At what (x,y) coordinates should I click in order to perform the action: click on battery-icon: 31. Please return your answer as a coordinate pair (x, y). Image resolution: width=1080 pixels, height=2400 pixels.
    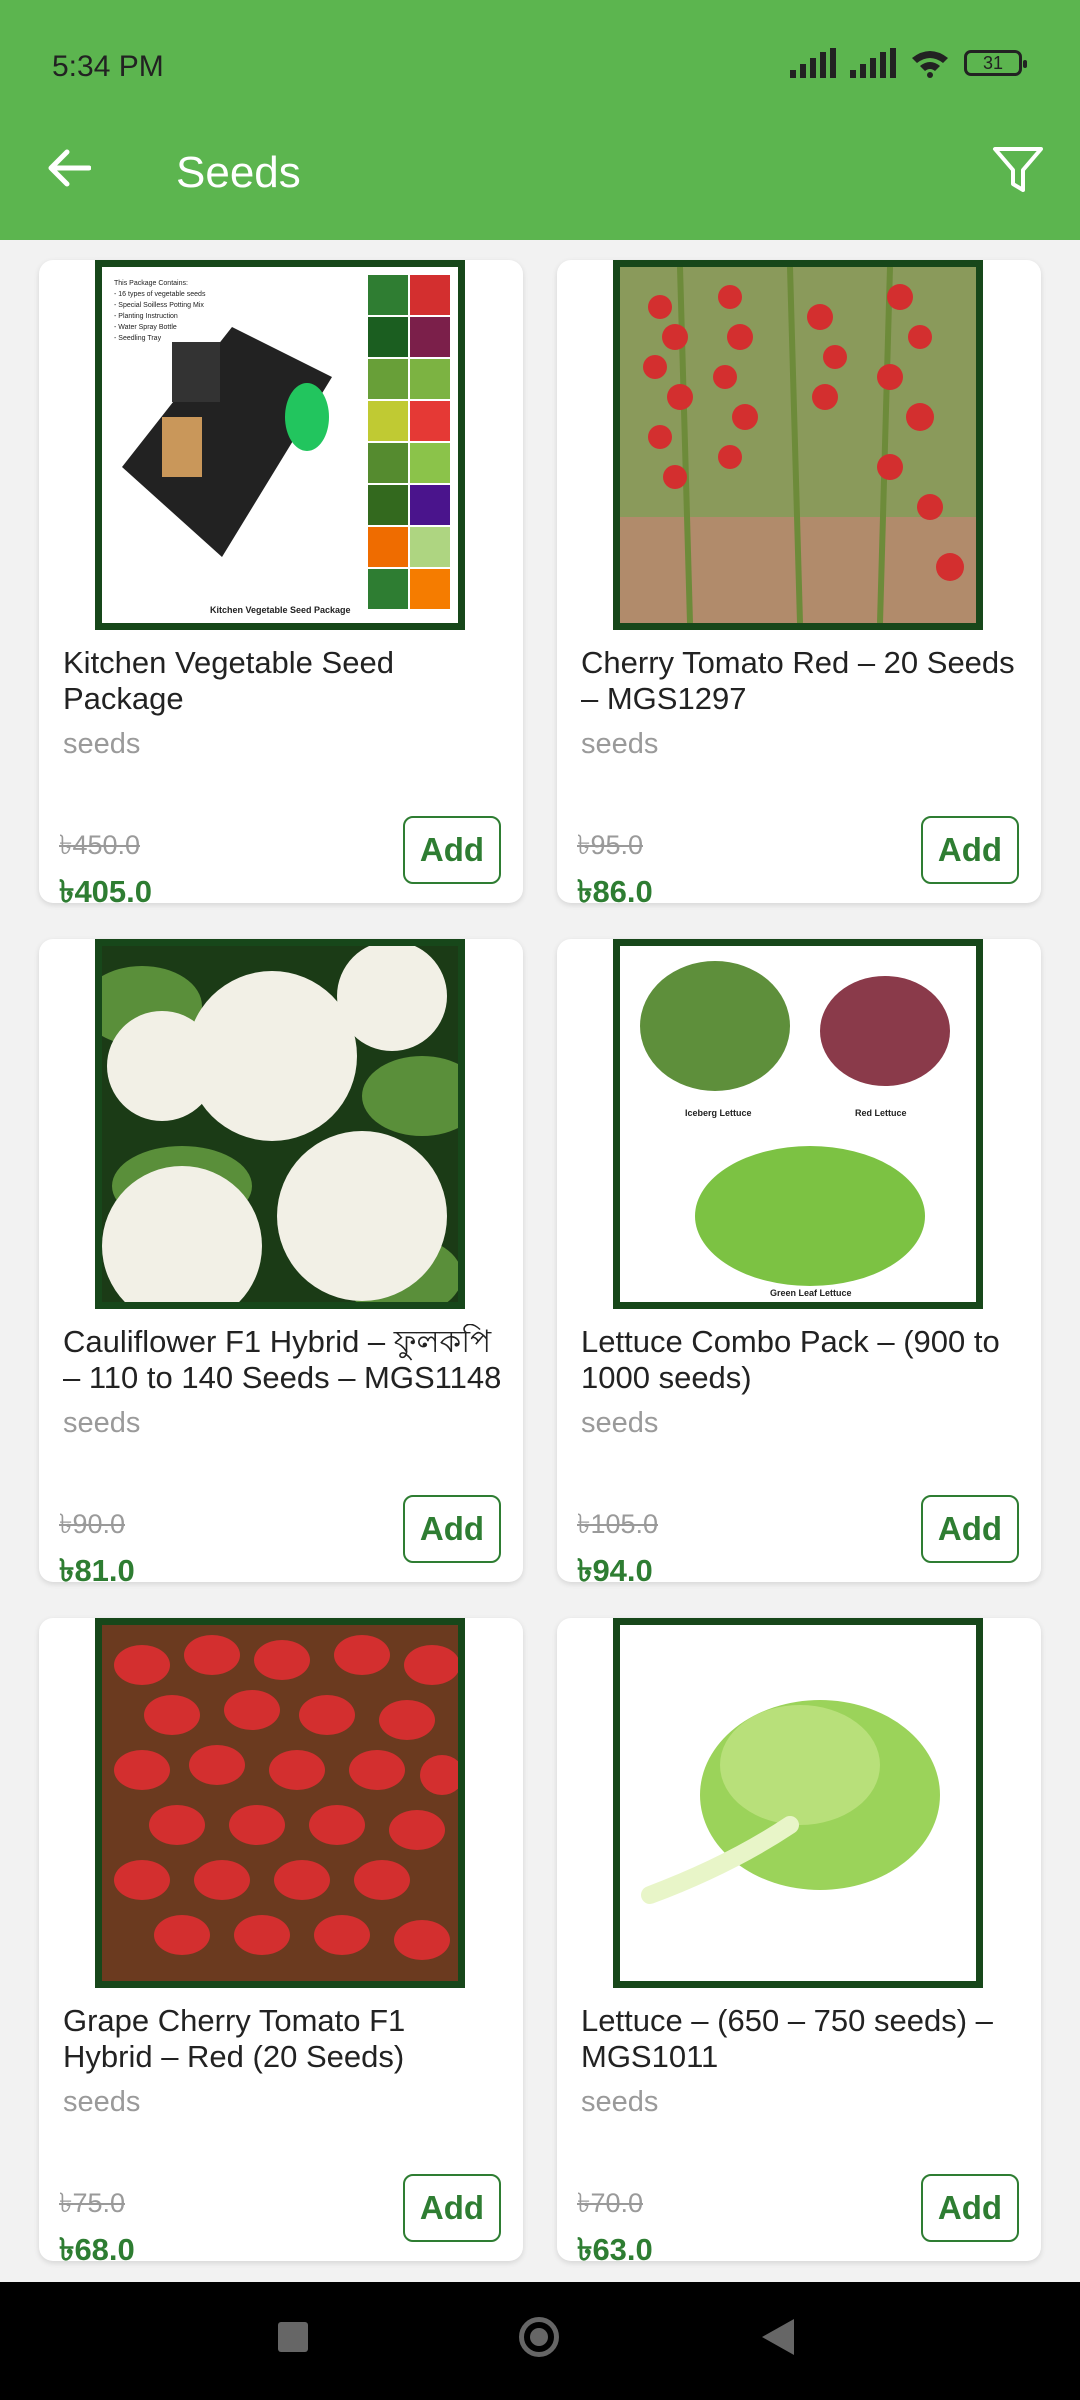
    Looking at the image, I should click on (995, 63).